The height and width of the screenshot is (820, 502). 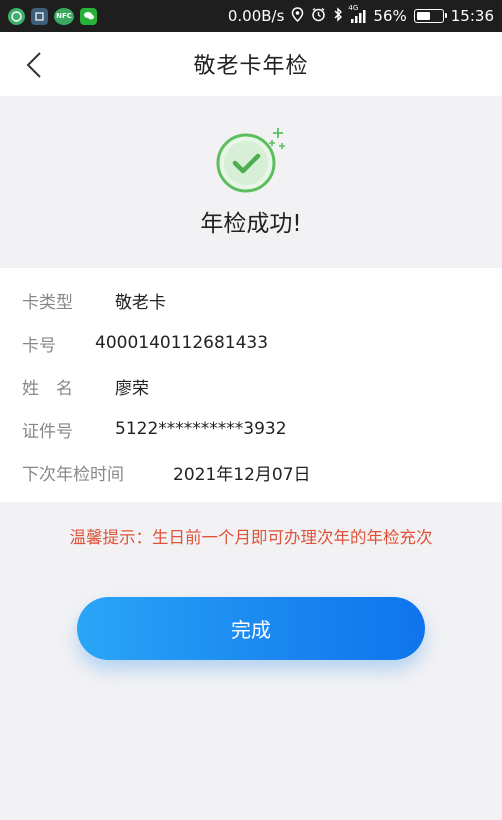 I want to click on signal-label: 4G, so click(x=353, y=8).